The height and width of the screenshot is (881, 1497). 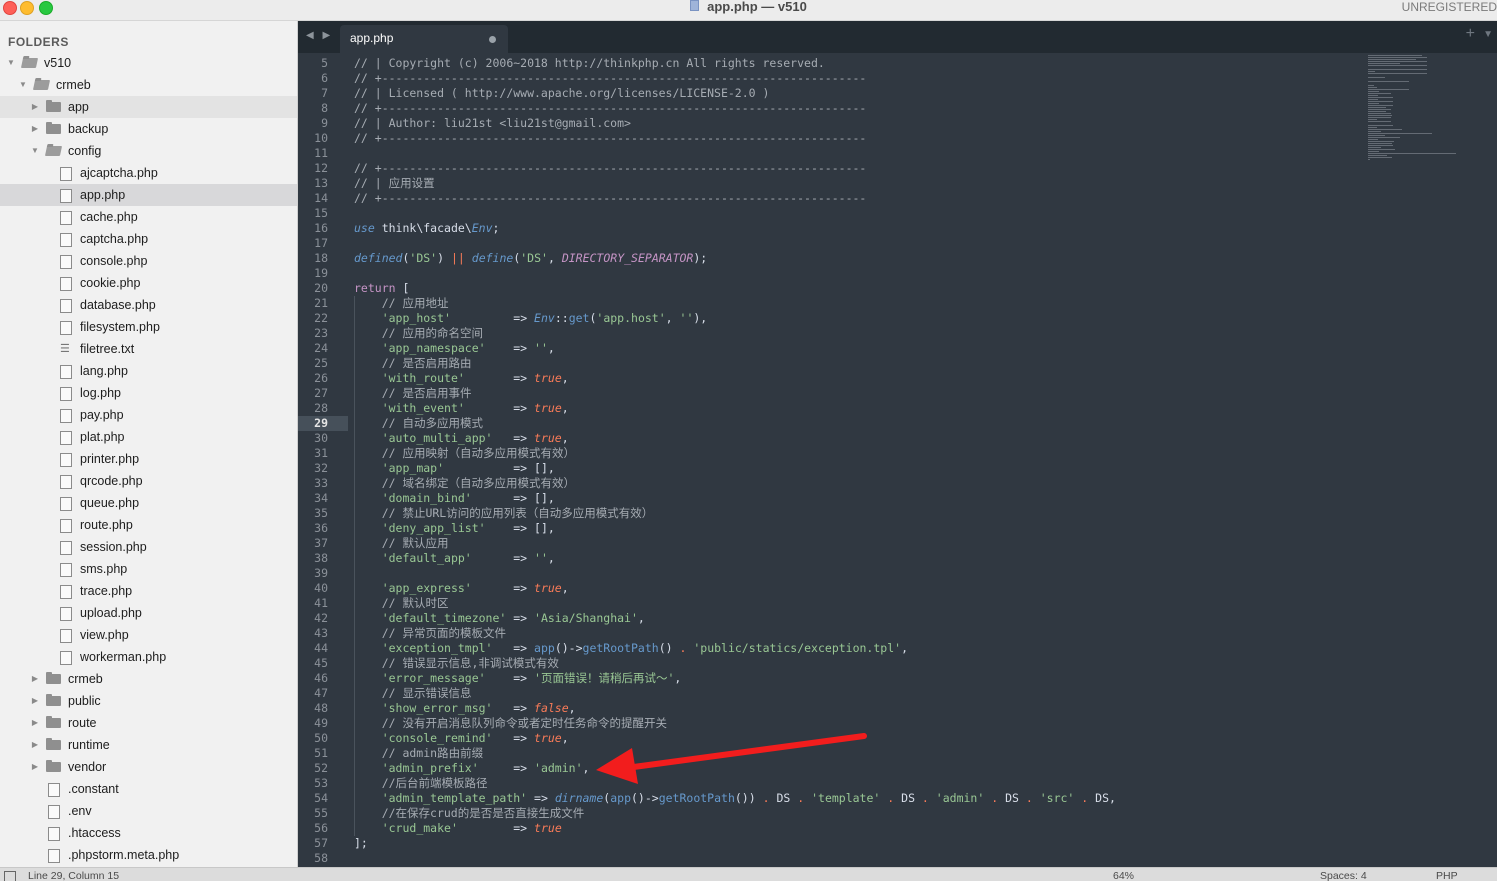 What do you see at coordinates (828, 828) in the screenshot?
I see `code-line: 56 'crud_make' => true` at bounding box center [828, 828].